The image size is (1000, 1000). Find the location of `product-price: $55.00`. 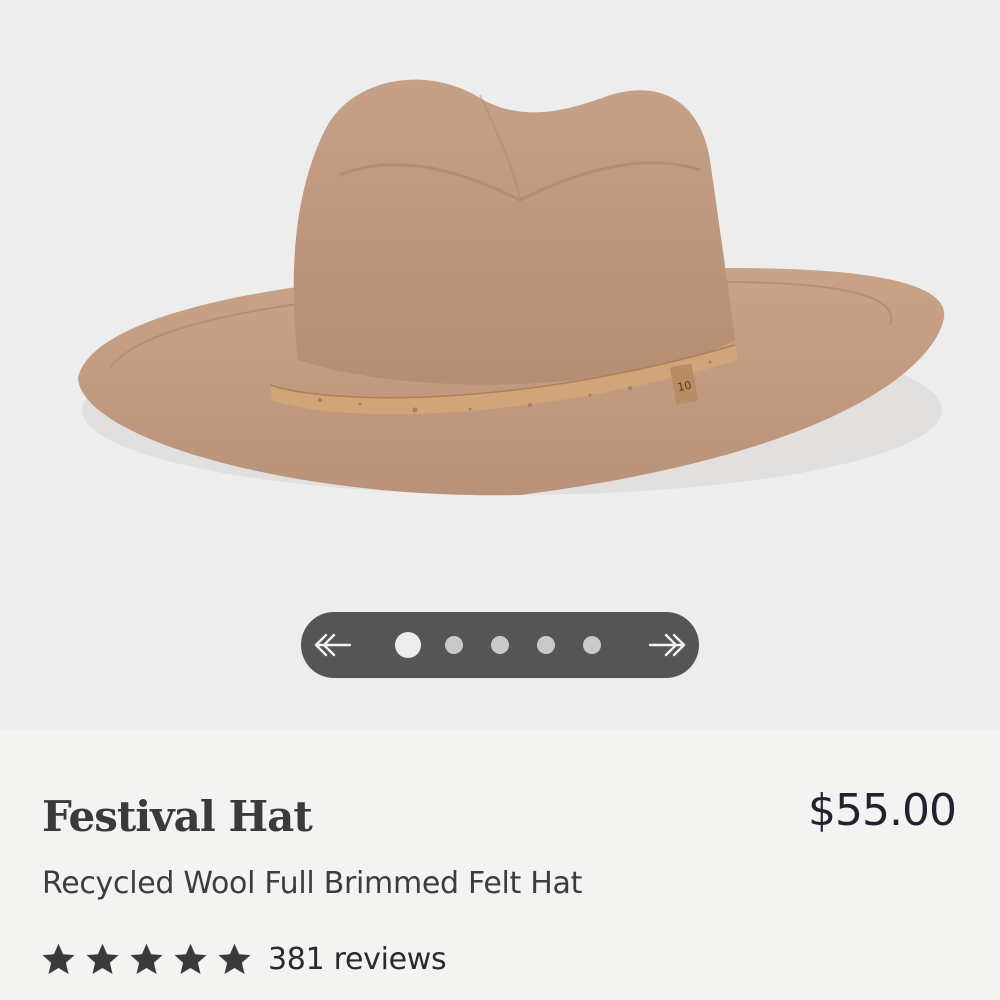

product-price: $55.00 is located at coordinates (882, 810).